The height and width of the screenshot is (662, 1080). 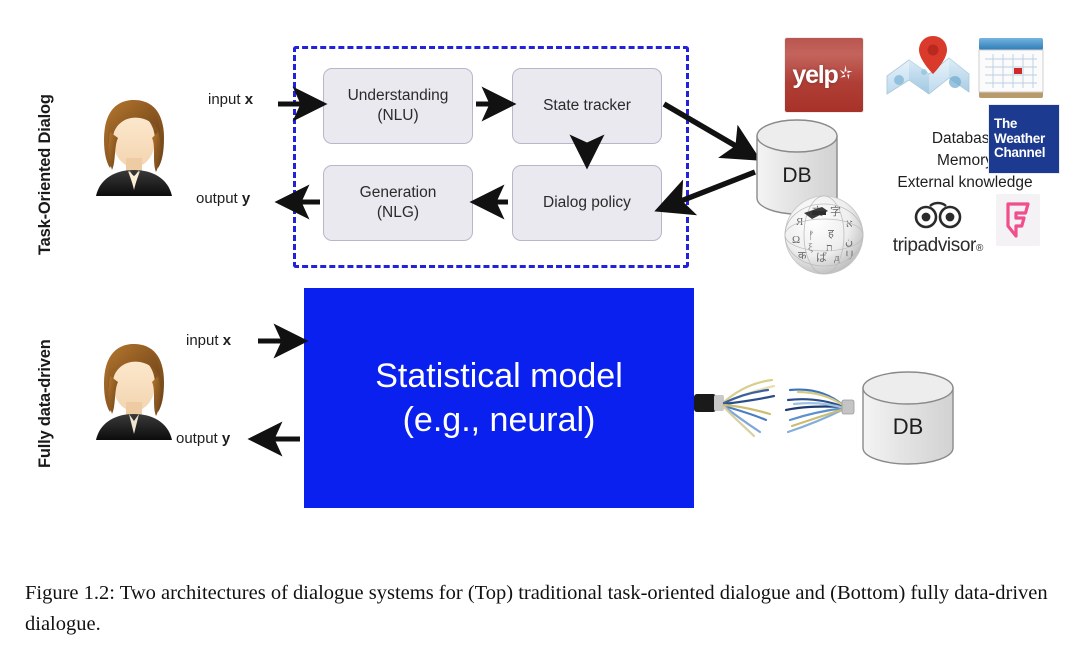 I want to click on arrow-db-to-dialog-policy, so click(x=705, y=192).